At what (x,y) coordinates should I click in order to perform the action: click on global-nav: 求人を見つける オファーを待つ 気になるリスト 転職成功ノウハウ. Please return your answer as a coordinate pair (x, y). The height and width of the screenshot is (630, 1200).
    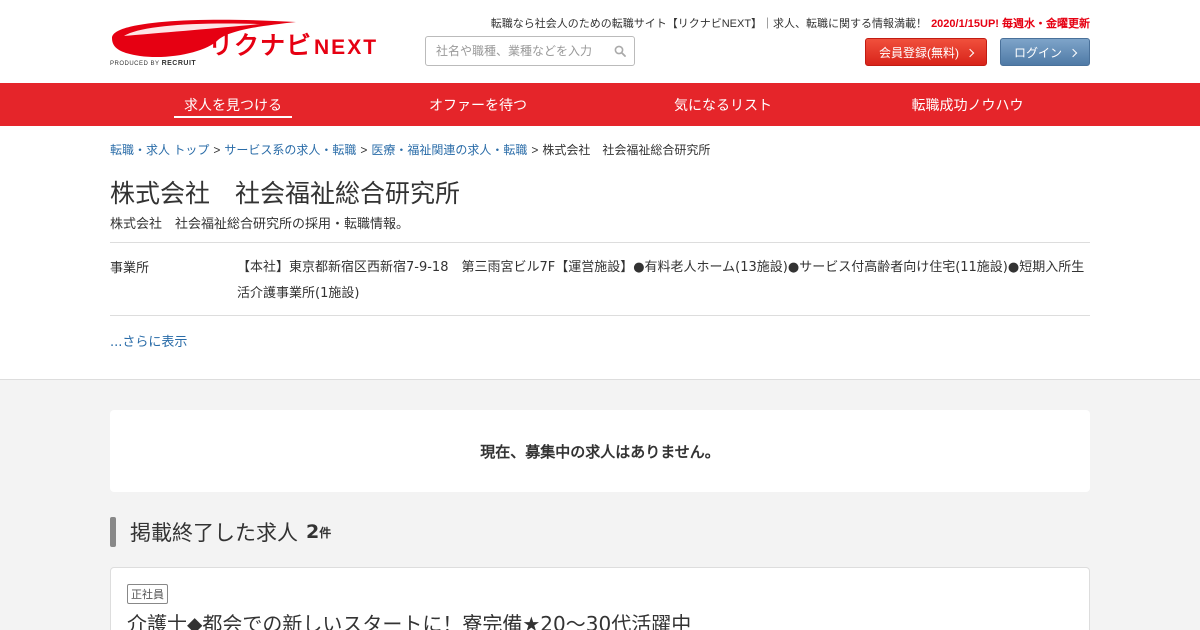
    Looking at the image, I should click on (600, 104).